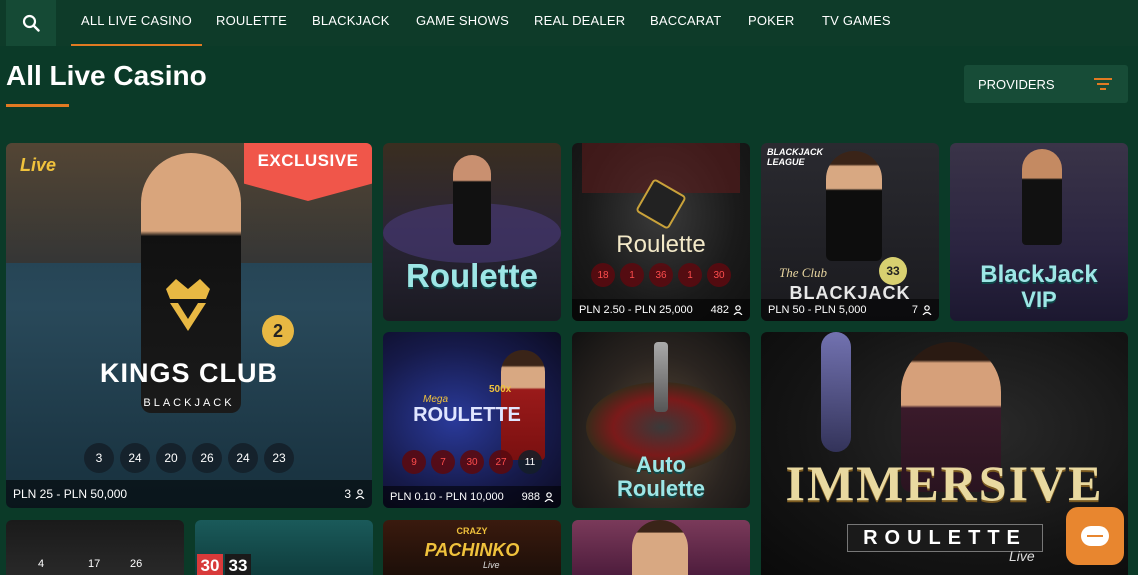 The width and height of the screenshot is (1138, 575). I want to click on search-icon, so click(31, 23).